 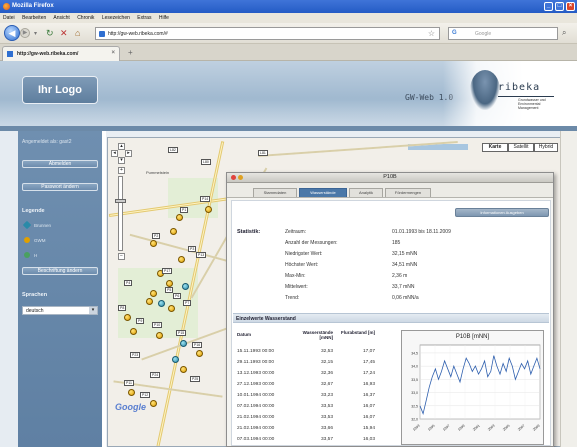 What do you see at coordinates (390, 178) in the screenshot?
I see `popup-titlebar: P10B` at bounding box center [390, 178].